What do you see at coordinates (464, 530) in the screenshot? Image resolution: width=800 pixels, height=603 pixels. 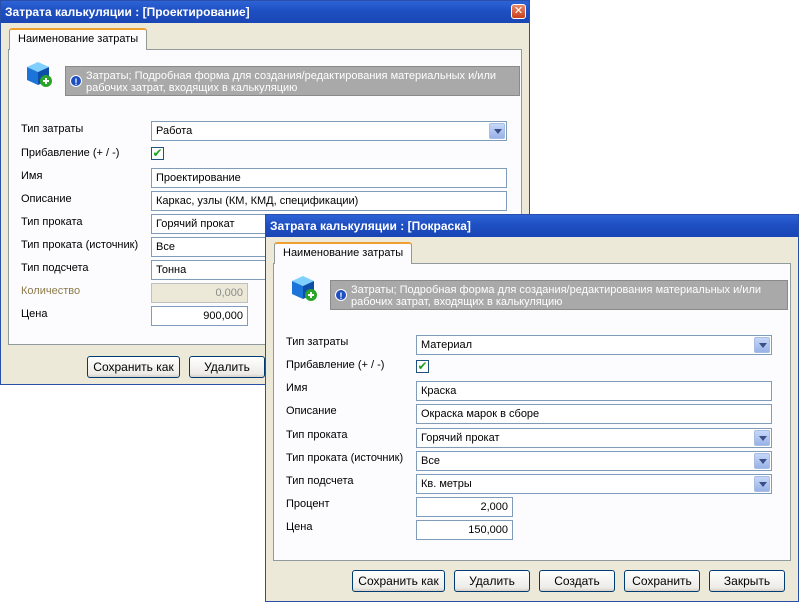 I see `price-field: 150,000` at bounding box center [464, 530].